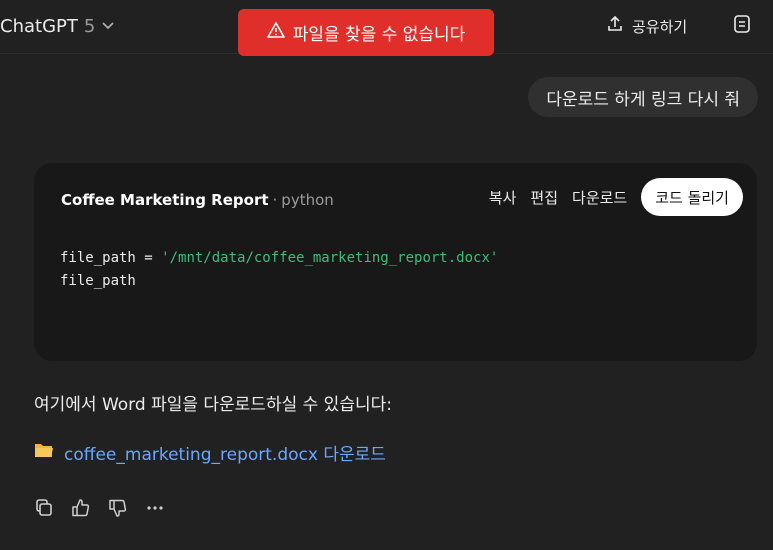 This screenshot has width=773, height=550. What do you see at coordinates (108, 26) in the screenshot?
I see `chevron-down-icon` at bounding box center [108, 26].